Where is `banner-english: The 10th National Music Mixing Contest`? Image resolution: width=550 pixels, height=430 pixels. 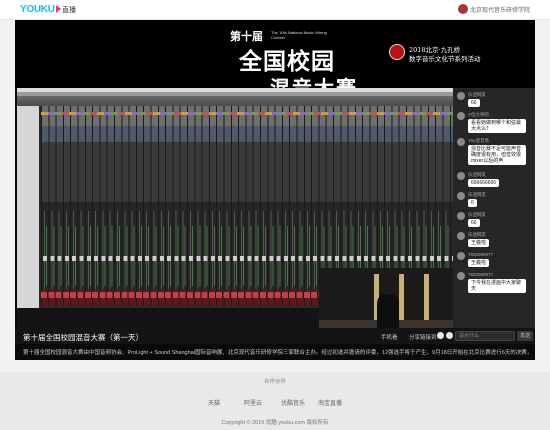 banner-english: The 10th National Music Mixing Contest is located at coordinates (299, 35).